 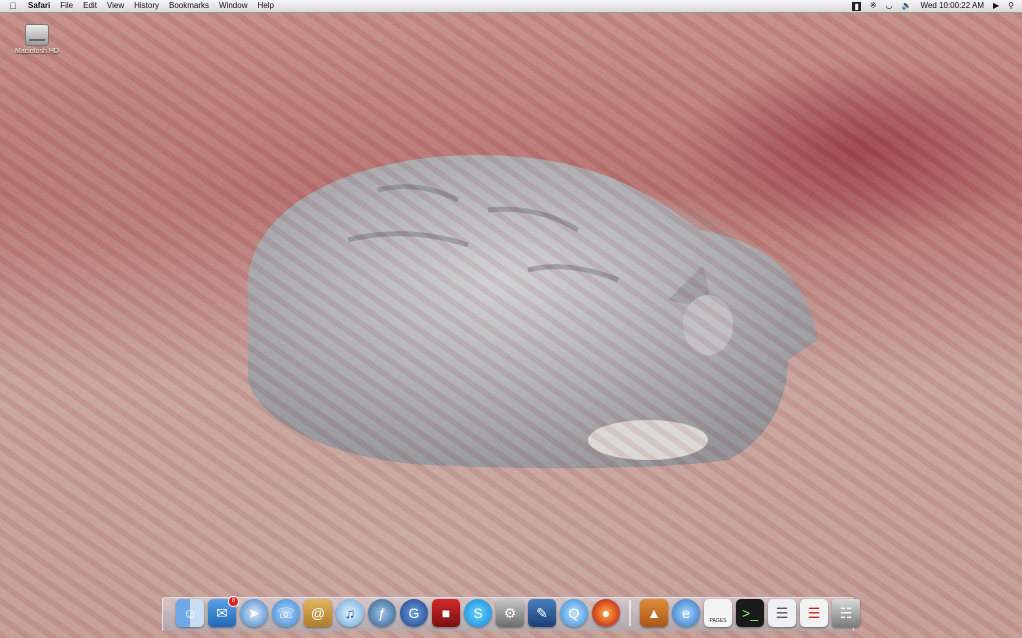 I want to click on mail-badge: 8, so click(x=233, y=601).